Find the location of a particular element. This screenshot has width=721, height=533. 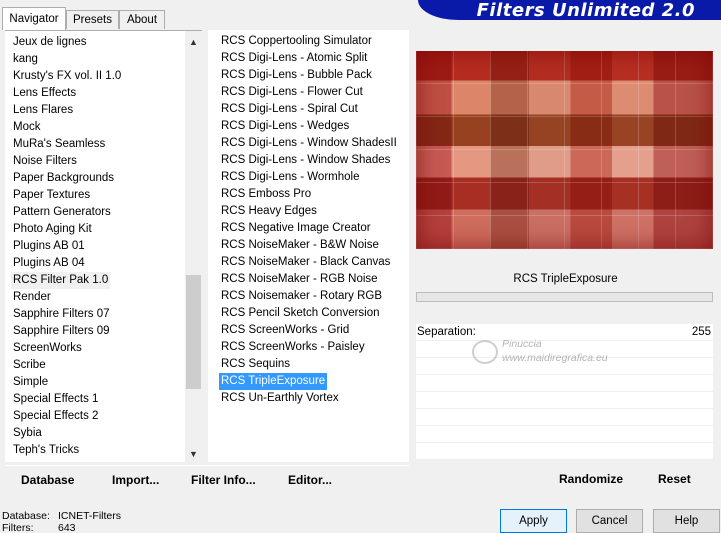

category-item: Paper Backgrounds is located at coordinates (63, 178).